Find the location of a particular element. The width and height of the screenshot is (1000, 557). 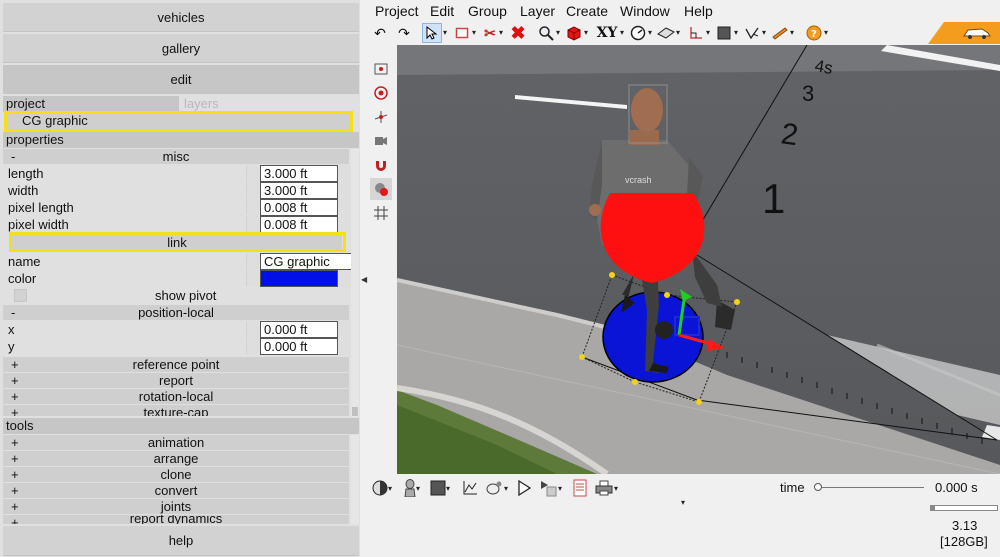

properties-scrollbar is located at coordinates (355, 283).